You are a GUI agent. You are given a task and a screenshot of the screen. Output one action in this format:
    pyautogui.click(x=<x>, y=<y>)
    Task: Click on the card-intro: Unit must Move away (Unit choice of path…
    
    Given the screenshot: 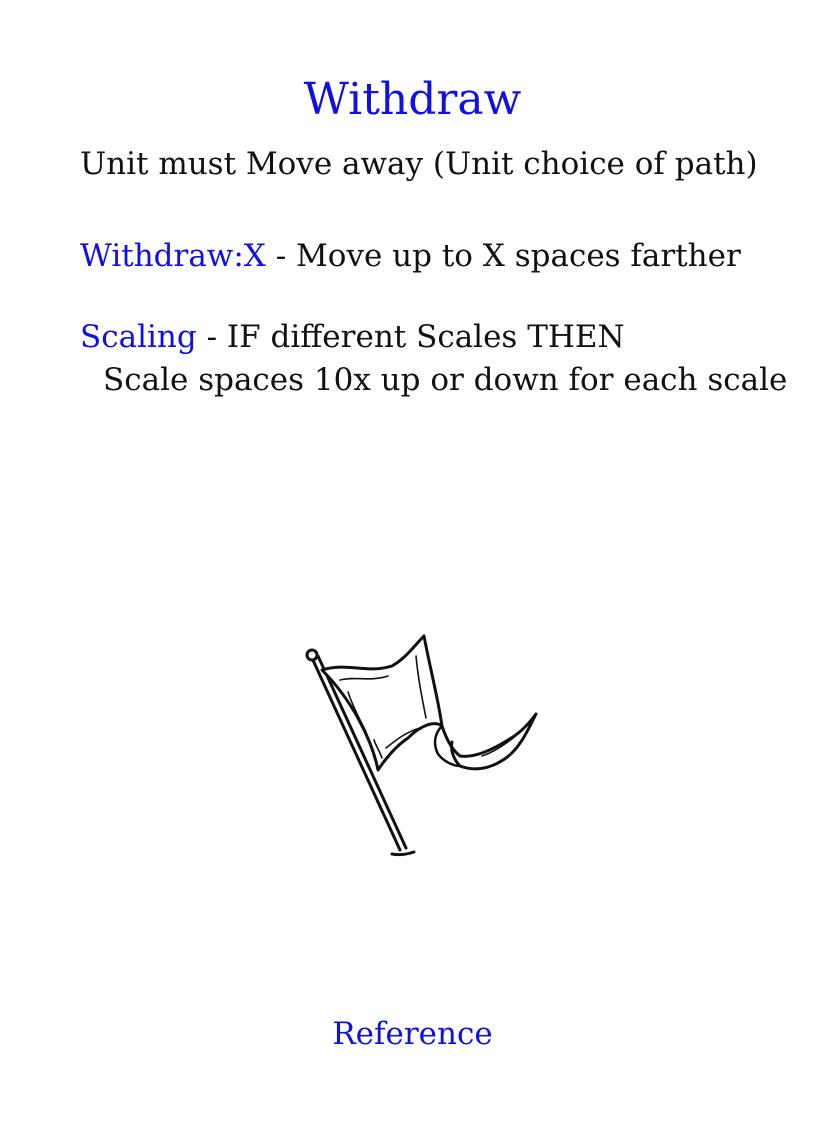 What is the action you would take?
    pyautogui.click(x=419, y=164)
    